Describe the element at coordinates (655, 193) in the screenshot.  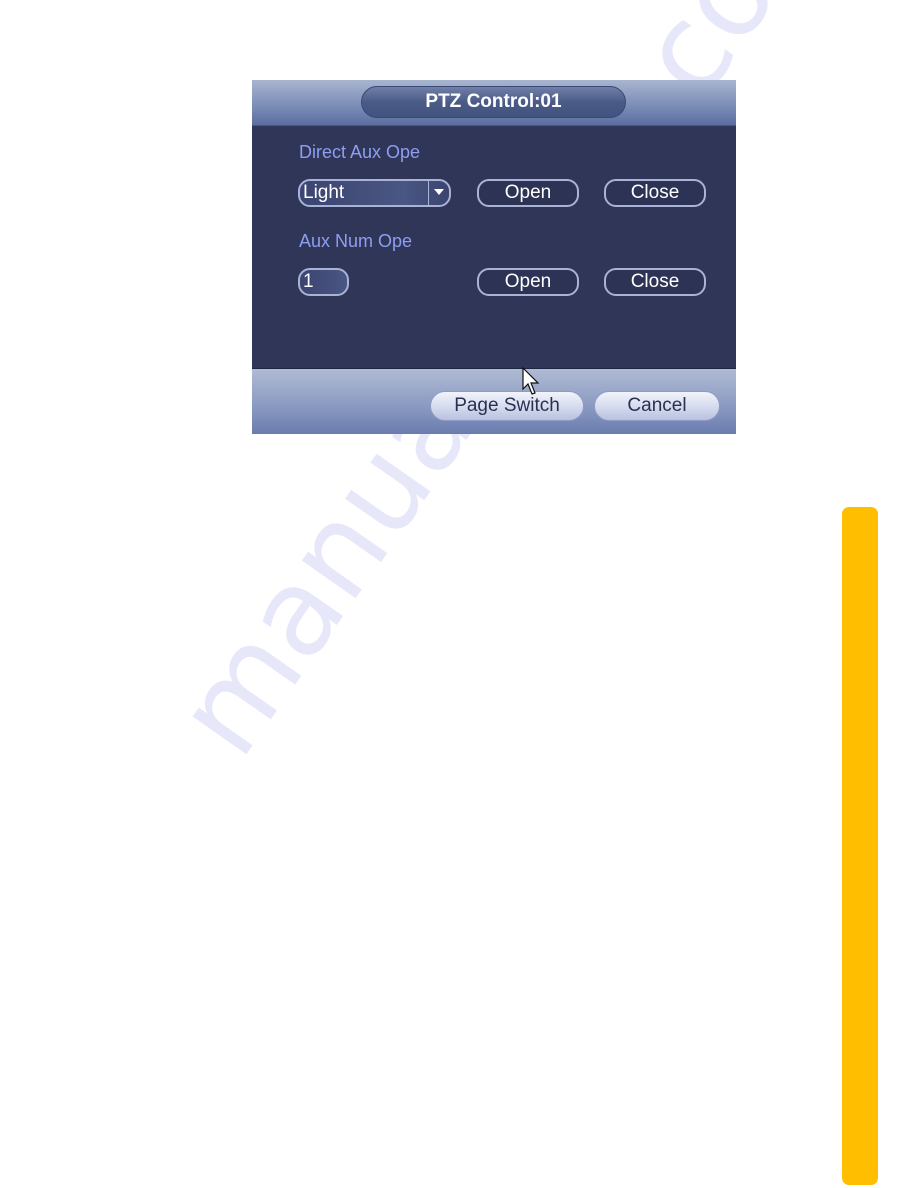
I see `direct-aux-close-button: Close` at that location.